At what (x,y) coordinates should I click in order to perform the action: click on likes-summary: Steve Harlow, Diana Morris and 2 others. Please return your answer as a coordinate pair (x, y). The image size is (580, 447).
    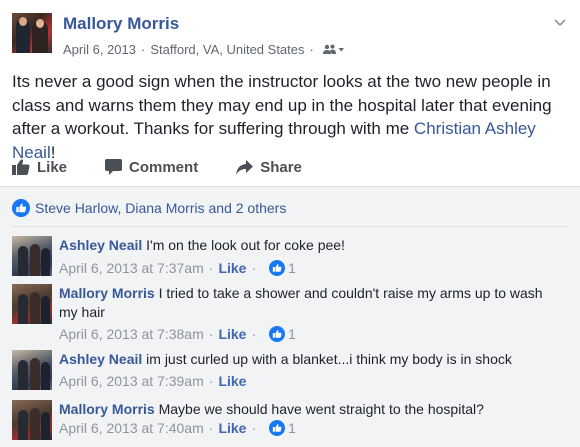
    Looking at the image, I should click on (149, 208).